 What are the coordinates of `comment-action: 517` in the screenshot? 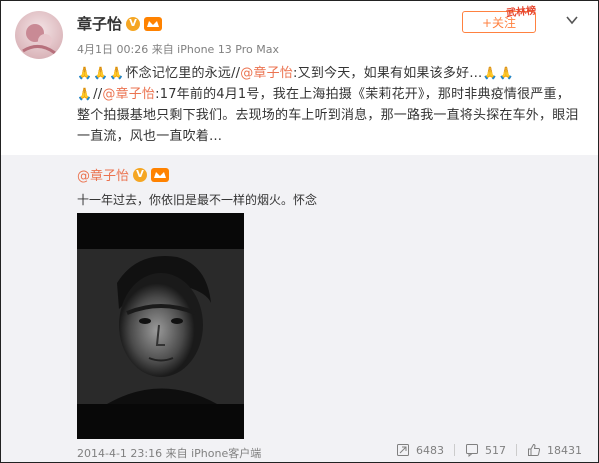 It's located at (485, 450).